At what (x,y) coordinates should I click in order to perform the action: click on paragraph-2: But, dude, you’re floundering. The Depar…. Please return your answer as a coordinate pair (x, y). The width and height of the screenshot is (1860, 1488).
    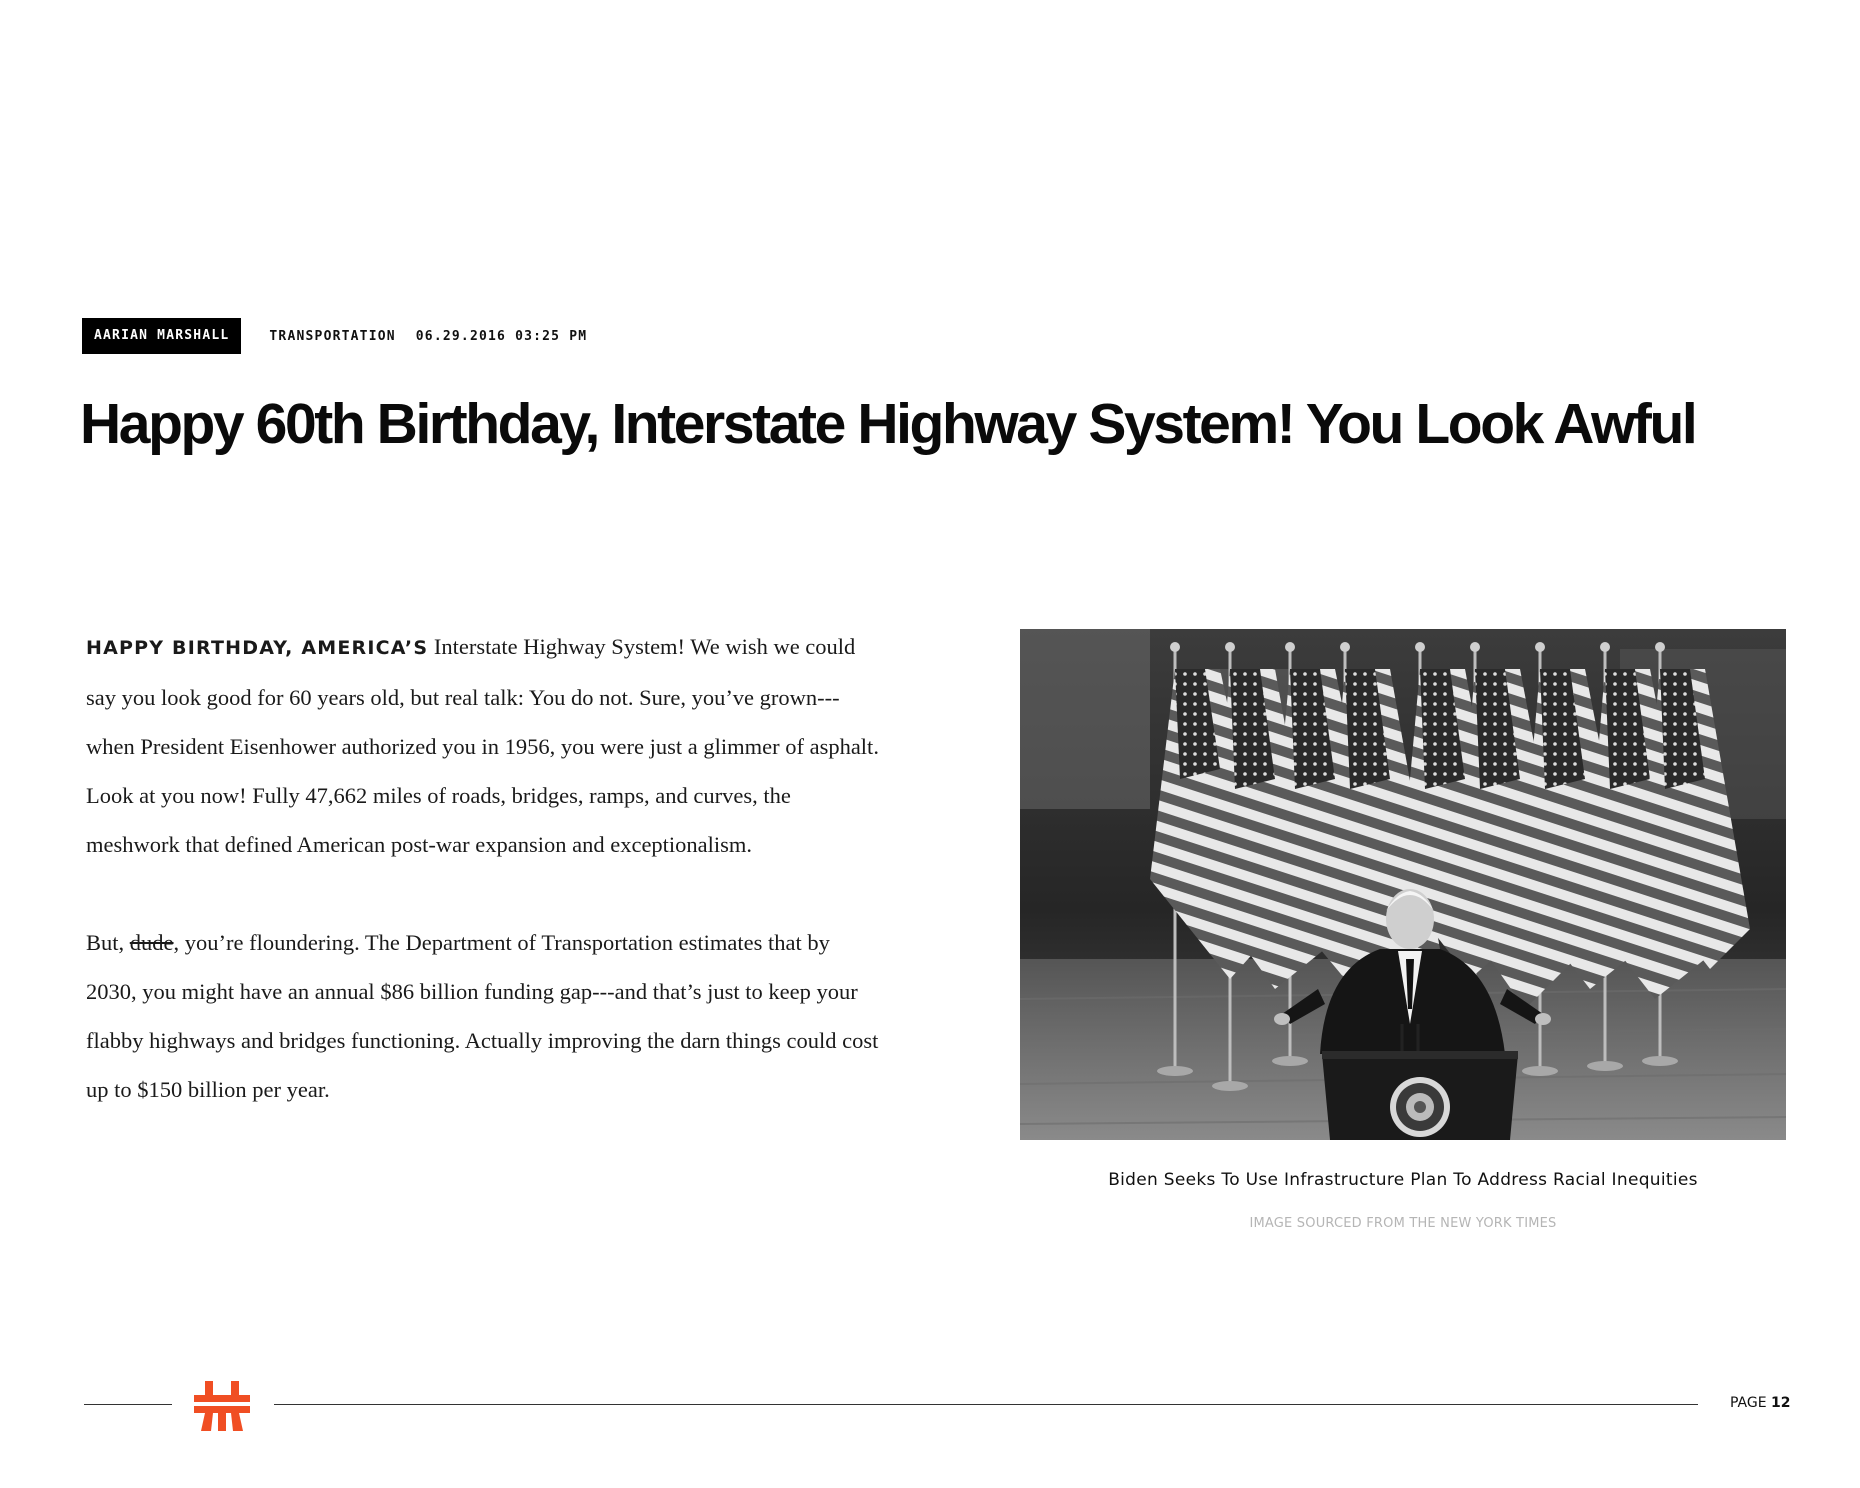
    Looking at the image, I should click on (486, 1016).